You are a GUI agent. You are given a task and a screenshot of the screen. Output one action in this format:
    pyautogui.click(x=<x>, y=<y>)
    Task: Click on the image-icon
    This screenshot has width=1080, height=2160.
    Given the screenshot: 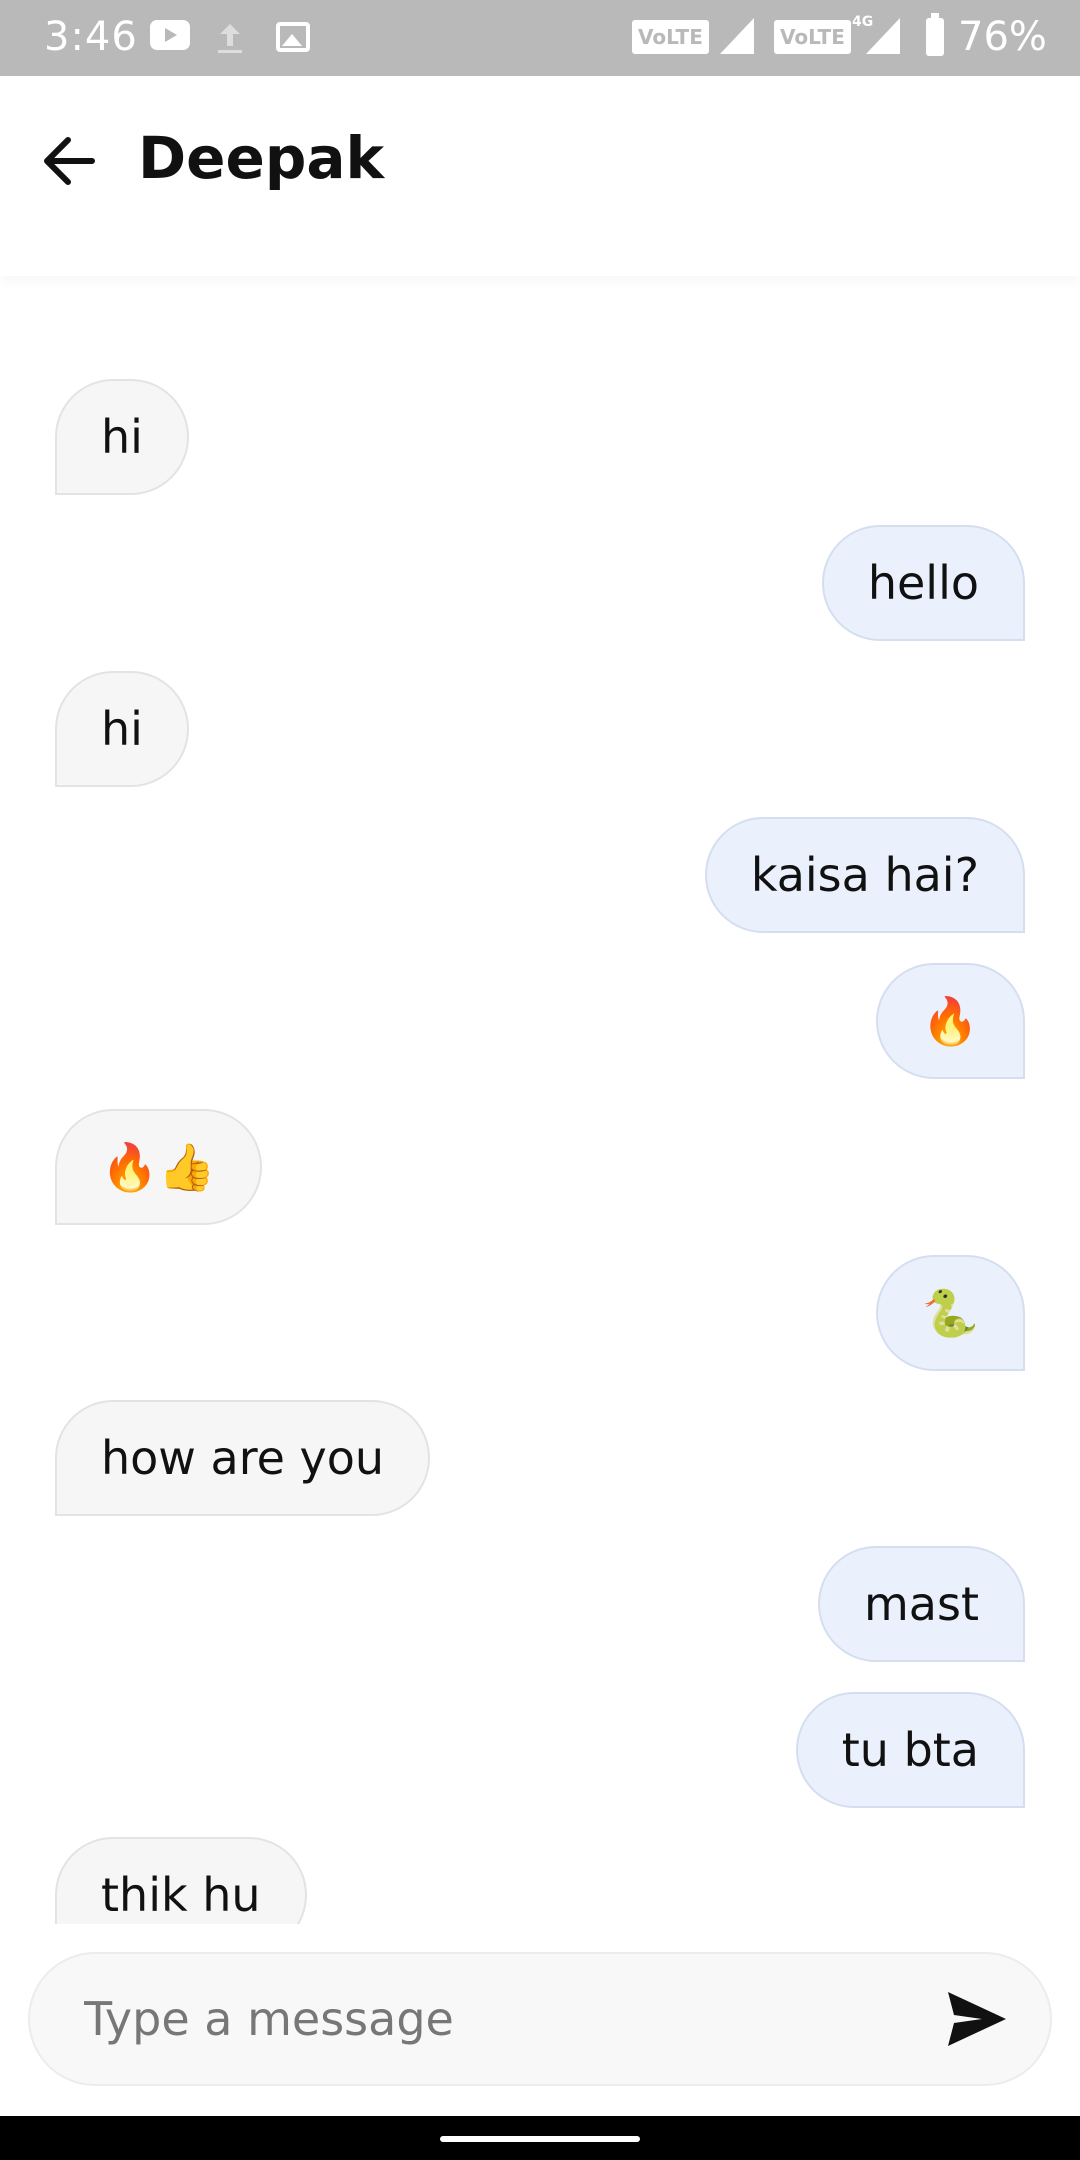 What is the action you would take?
    pyautogui.click(x=293, y=37)
    